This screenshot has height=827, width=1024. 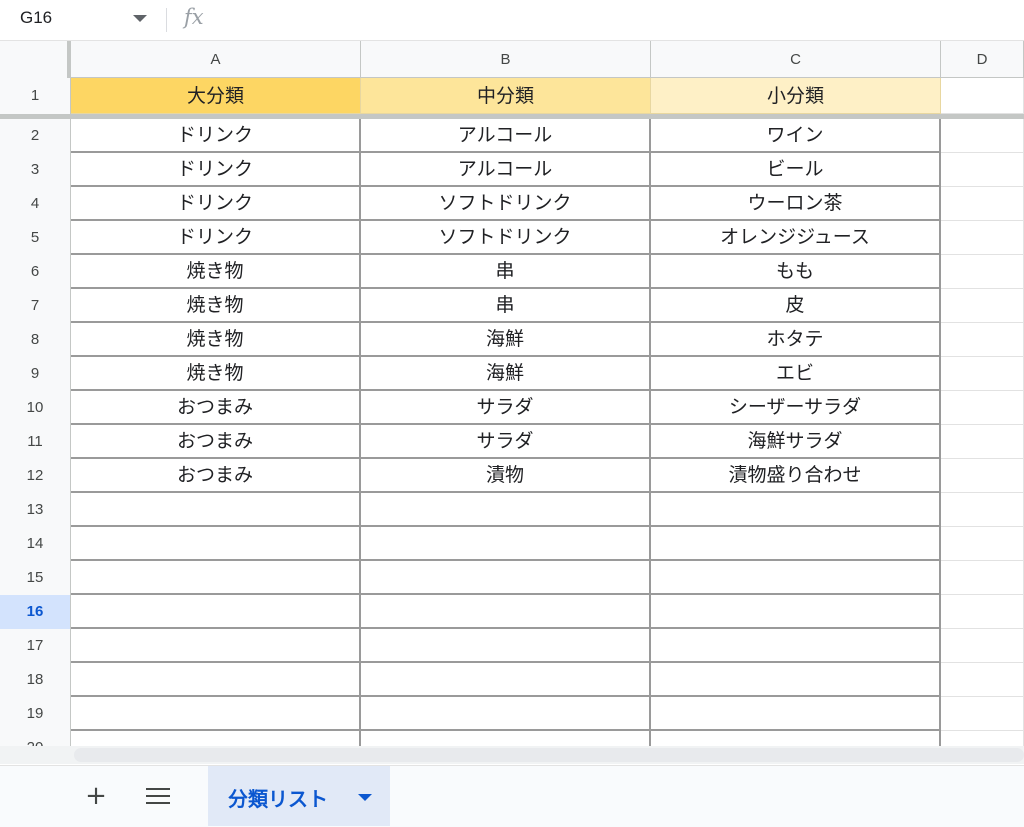 What do you see at coordinates (796, 170) in the screenshot?
I see `cell: ビール` at bounding box center [796, 170].